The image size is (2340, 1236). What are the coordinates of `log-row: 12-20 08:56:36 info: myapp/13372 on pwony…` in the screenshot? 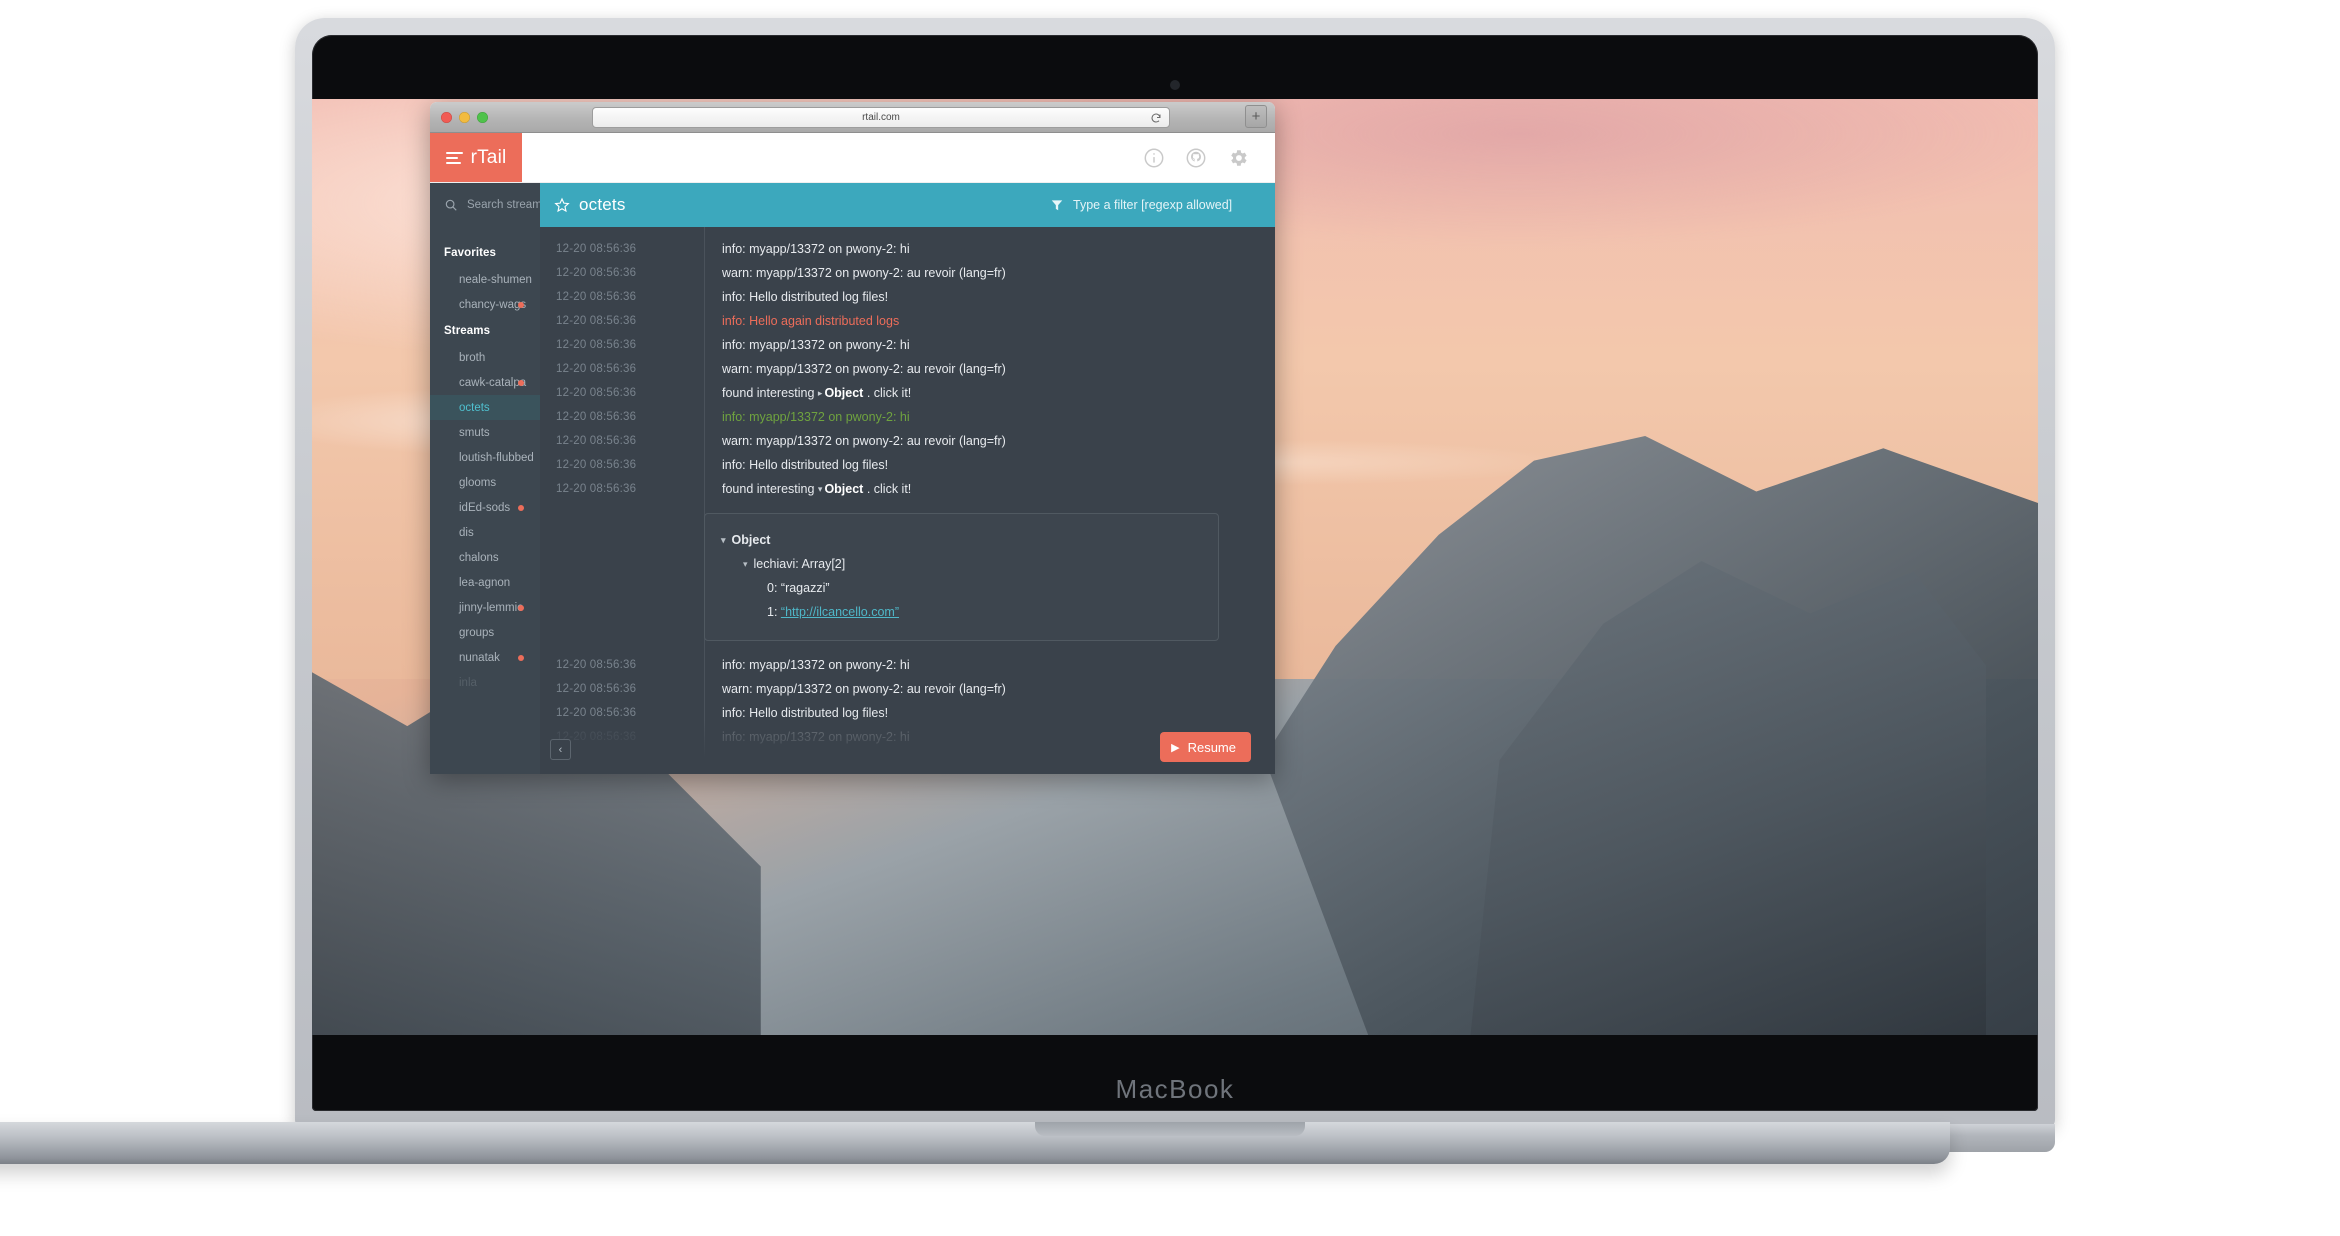 It's located at (907, 249).